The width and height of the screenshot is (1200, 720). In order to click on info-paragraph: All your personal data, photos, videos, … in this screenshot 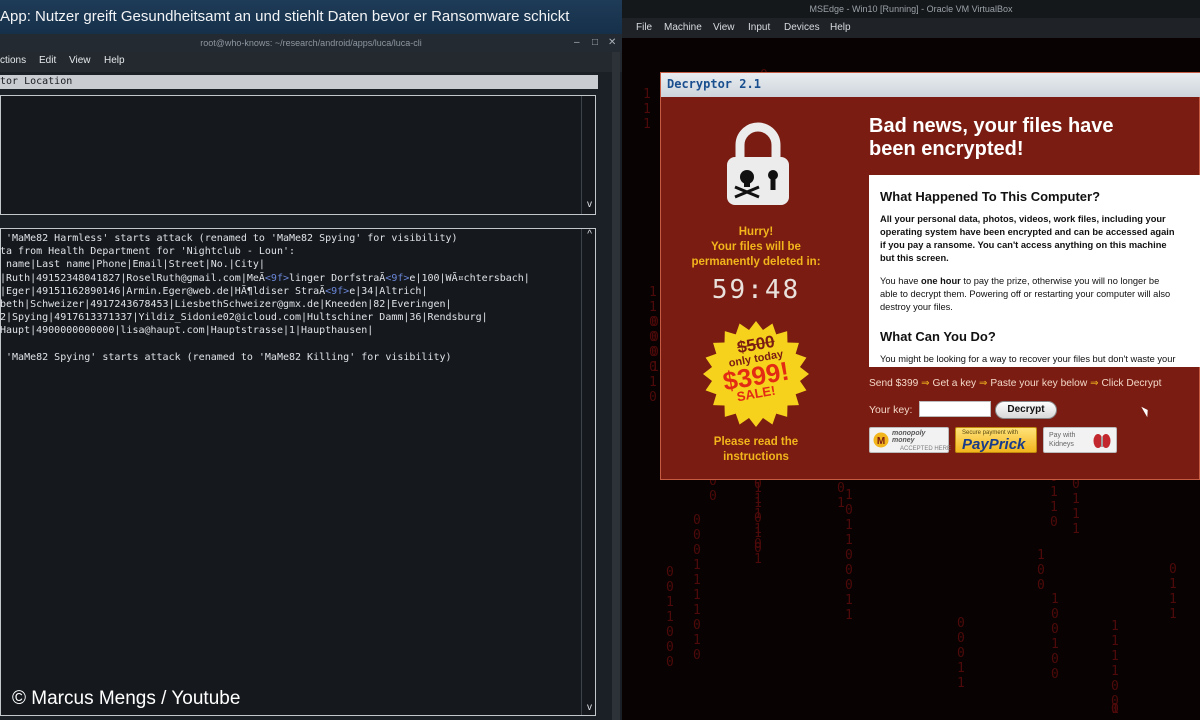, I will do `click(1023, 219)`.